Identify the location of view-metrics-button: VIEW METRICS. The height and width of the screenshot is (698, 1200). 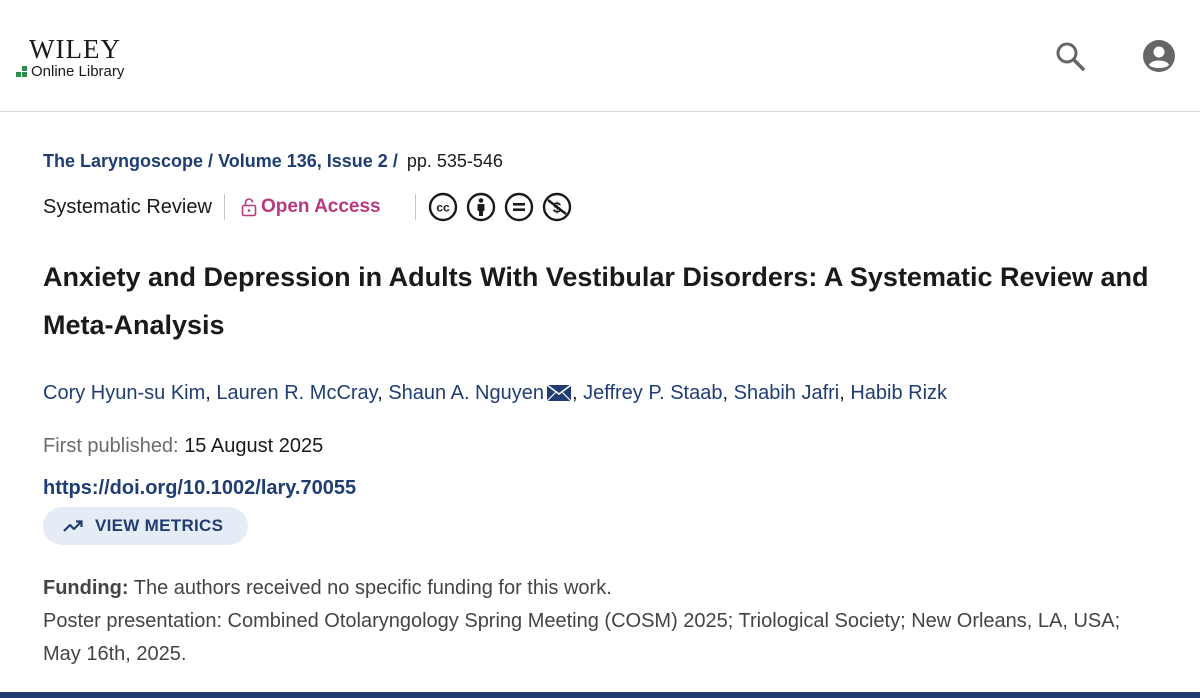
(145, 526).